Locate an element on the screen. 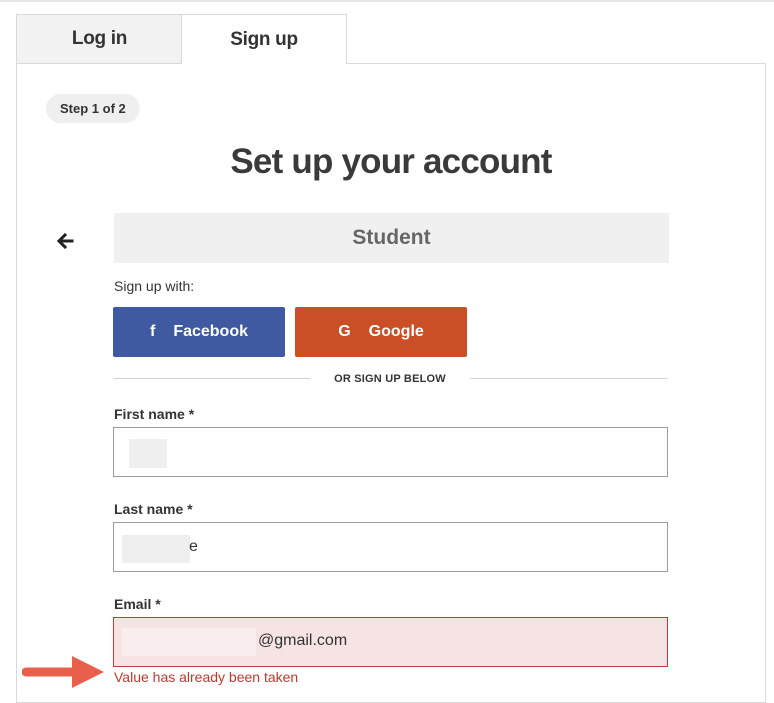 This screenshot has height=703, width=774. google-button: G Google is located at coordinates (381, 332).